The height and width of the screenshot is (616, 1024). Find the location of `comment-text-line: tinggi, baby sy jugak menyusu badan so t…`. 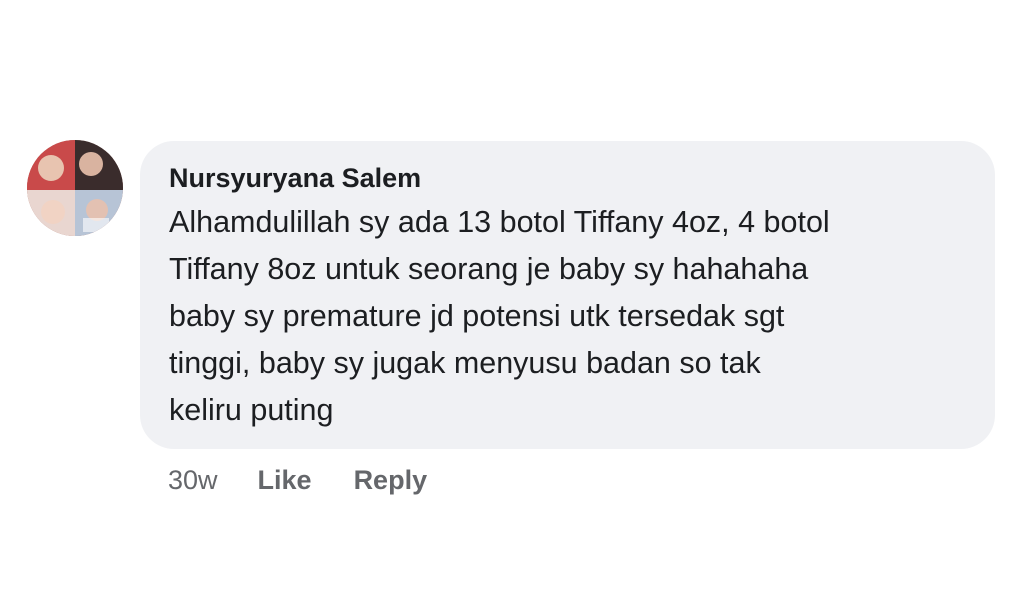

comment-text-line: tinggi, baby sy jugak menyusu badan so t… is located at coordinates (465, 363).